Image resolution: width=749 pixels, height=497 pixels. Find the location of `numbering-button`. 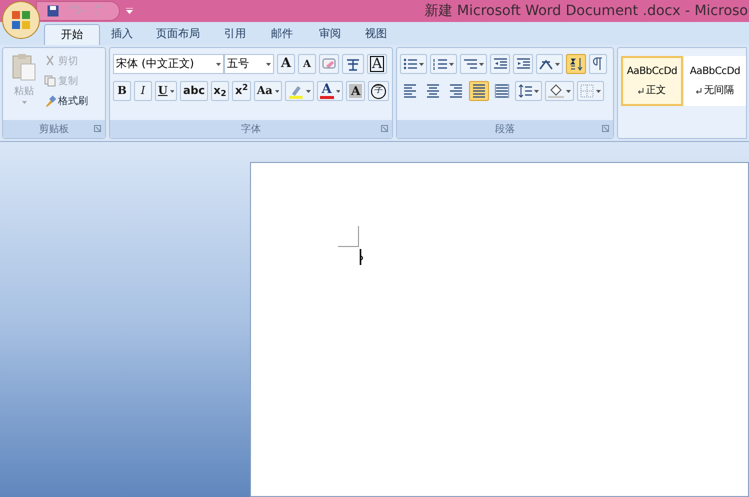

numbering-button is located at coordinates (443, 64).